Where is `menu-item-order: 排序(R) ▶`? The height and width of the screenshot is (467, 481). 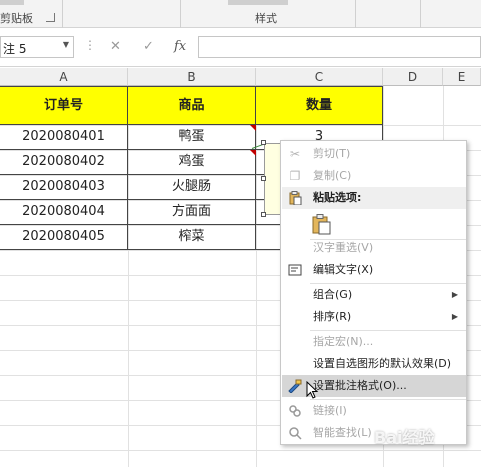
menu-item-order: 排序(R) ▶ is located at coordinates (374, 317).